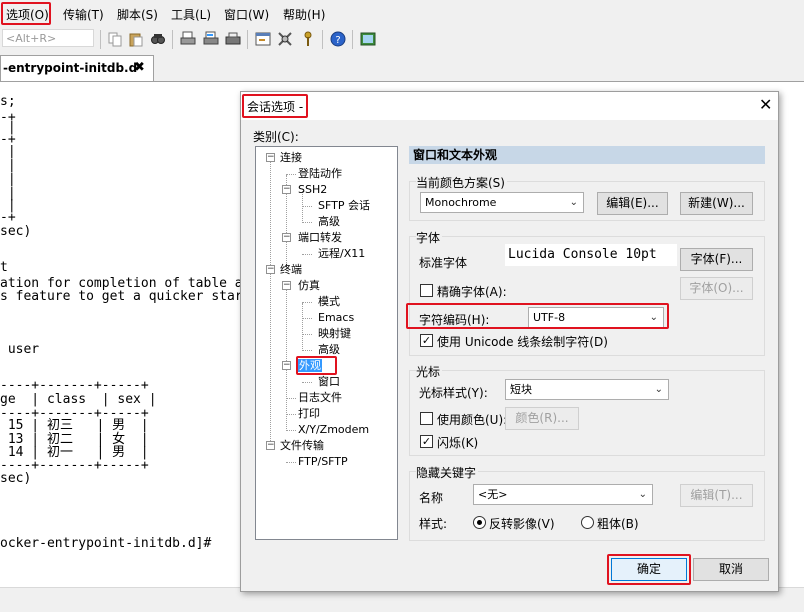 The height and width of the screenshot is (612, 804). I want to click on keyword-style-label: 样式:, so click(433, 524).